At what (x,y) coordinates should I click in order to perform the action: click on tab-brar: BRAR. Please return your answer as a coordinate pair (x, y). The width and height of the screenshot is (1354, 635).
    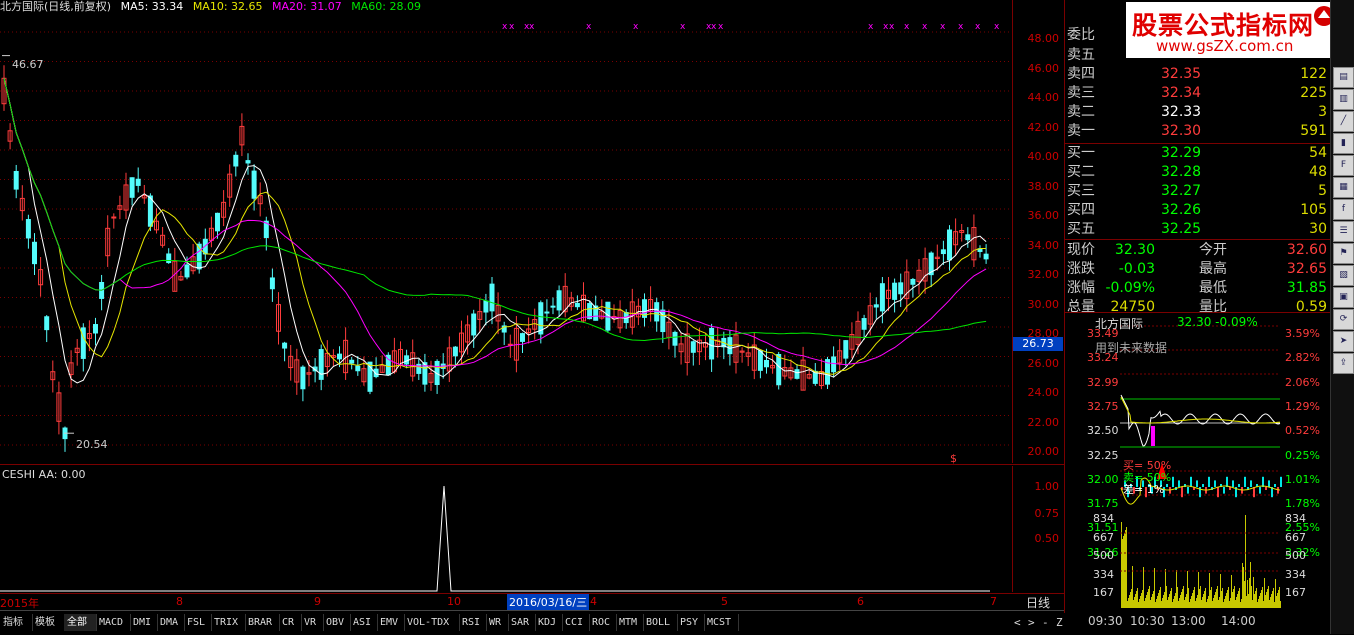
    Looking at the image, I should click on (262, 622).